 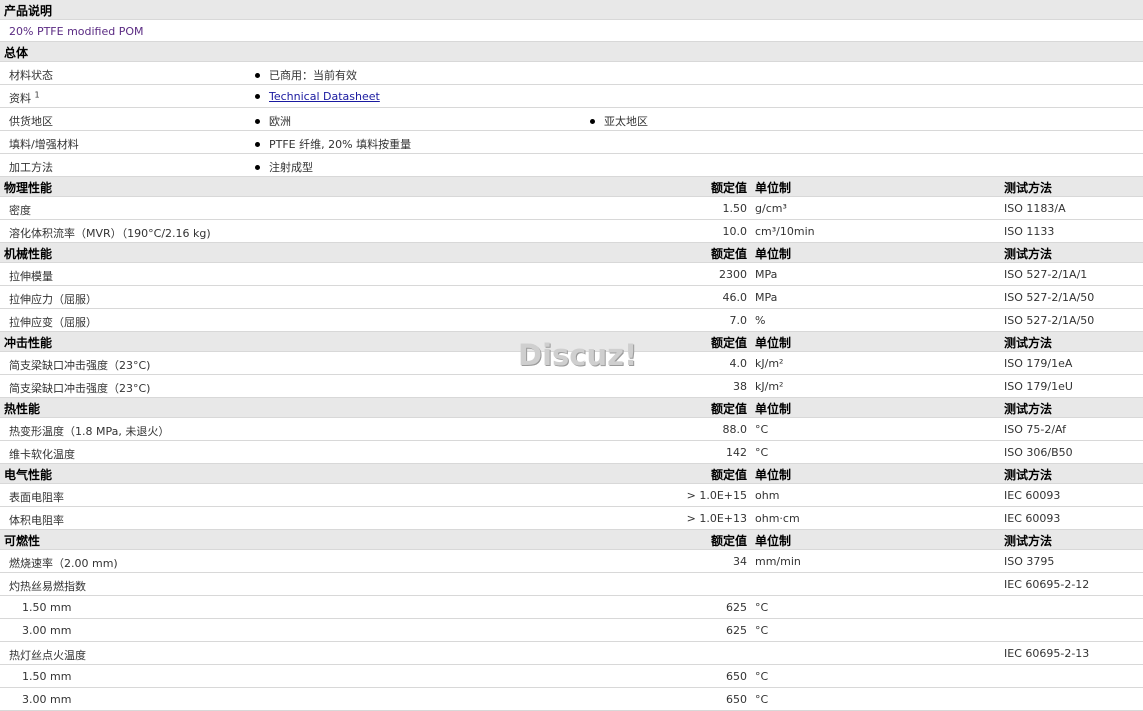 What do you see at coordinates (273, 121) in the screenshot?
I see `region-europe: 欧洲` at bounding box center [273, 121].